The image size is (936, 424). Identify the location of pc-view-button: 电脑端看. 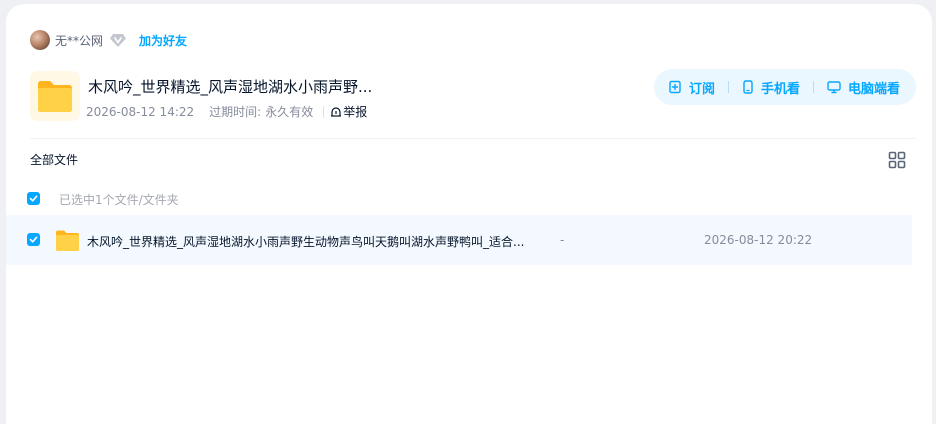
(863, 87).